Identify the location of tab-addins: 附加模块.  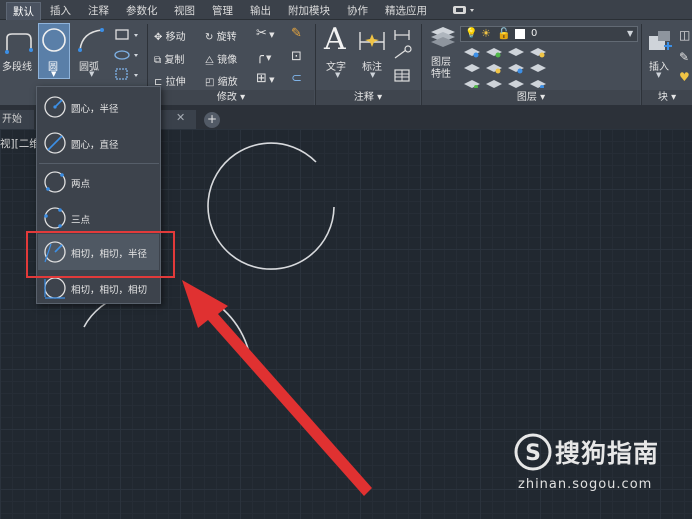
(309, 11).